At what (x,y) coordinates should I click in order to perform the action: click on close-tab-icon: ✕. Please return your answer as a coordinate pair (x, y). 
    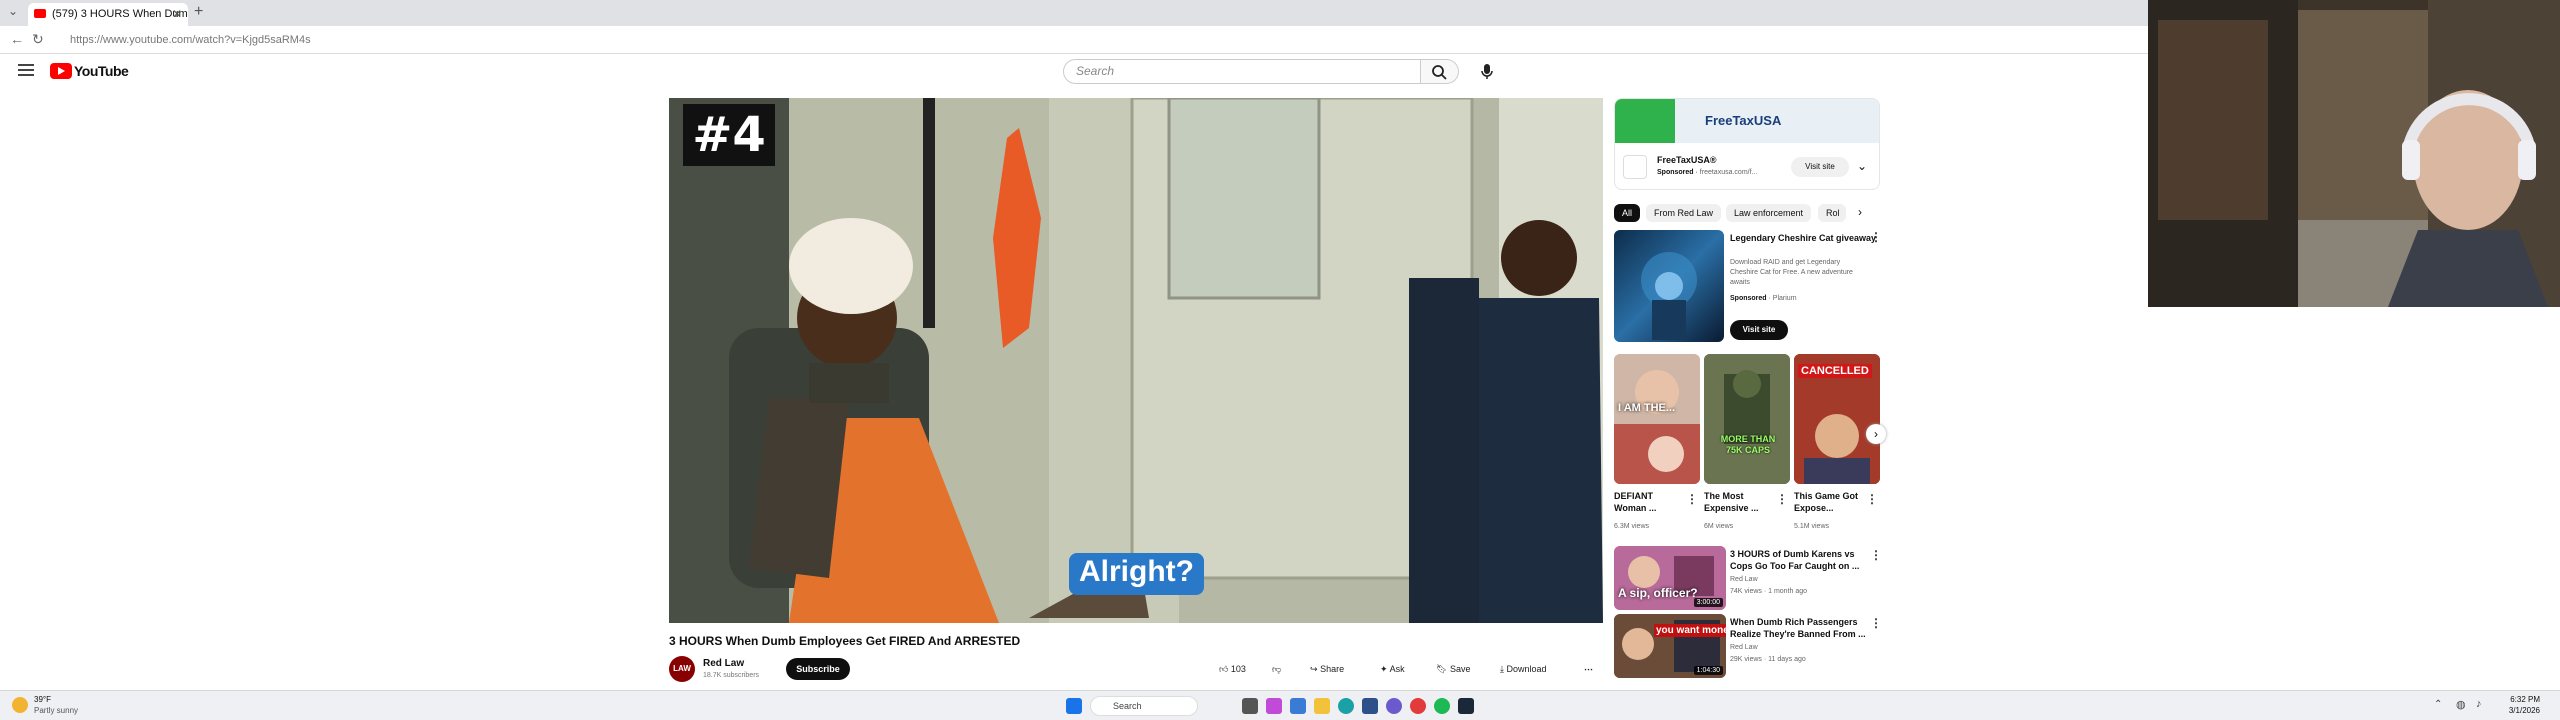
    Looking at the image, I should click on (177, 14).